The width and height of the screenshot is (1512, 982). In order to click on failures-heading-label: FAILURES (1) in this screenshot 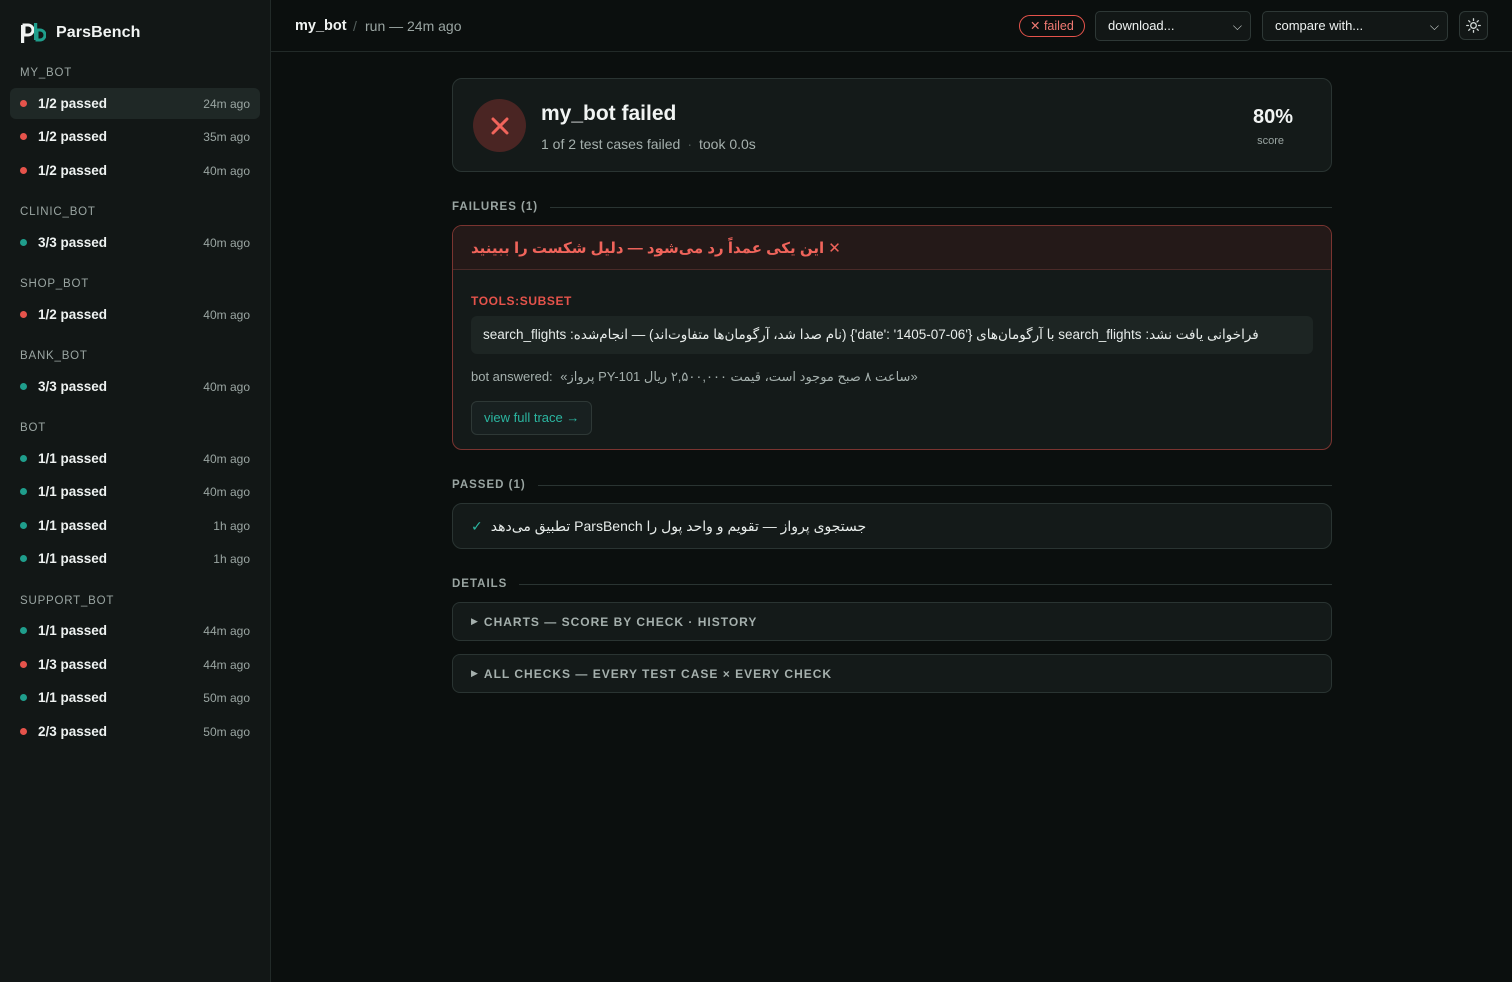, I will do `click(495, 207)`.